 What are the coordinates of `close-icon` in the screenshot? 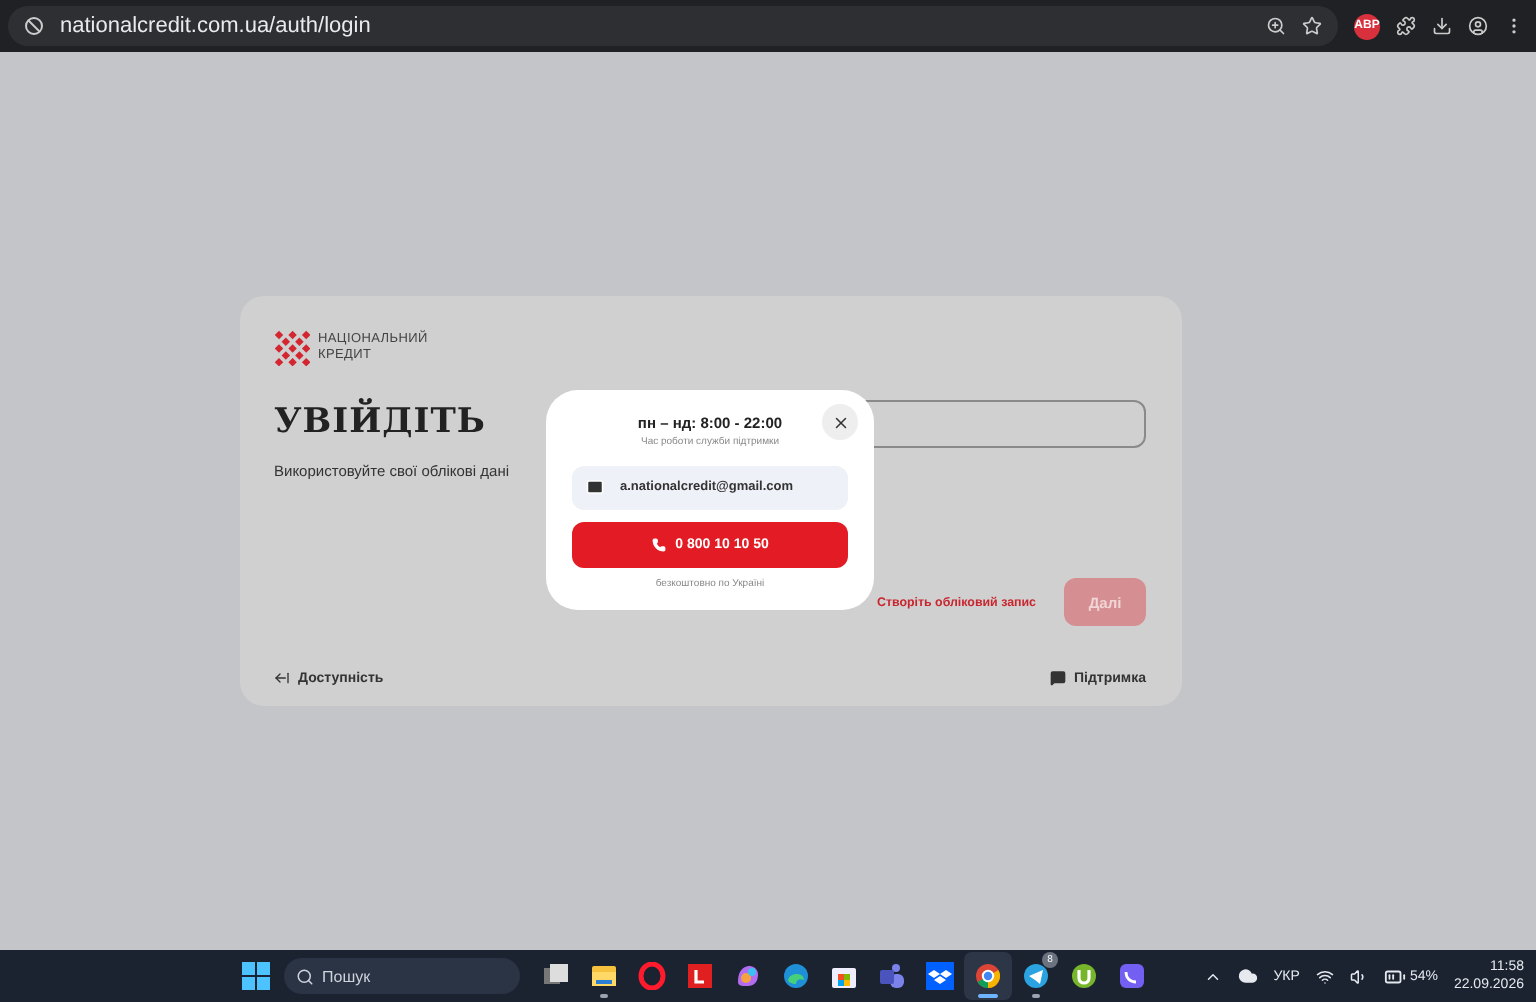 It's located at (840, 422).